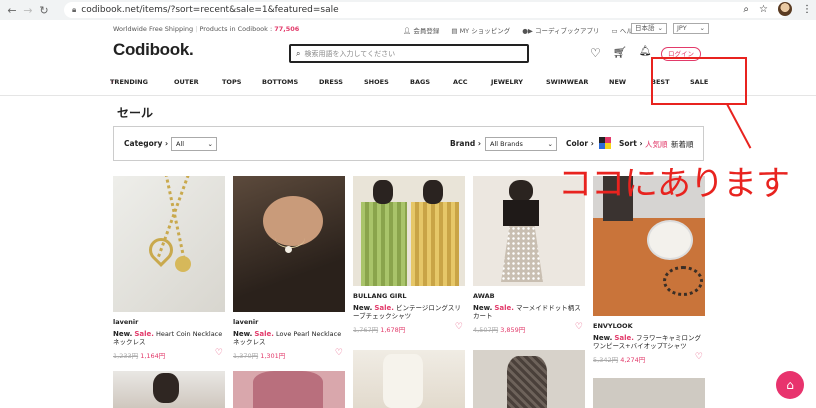 The width and height of the screenshot is (816, 408). Describe the element at coordinates (350, 53) in the screenshot. I see `search-placeholder: 検索用語を入力してください` at that location.